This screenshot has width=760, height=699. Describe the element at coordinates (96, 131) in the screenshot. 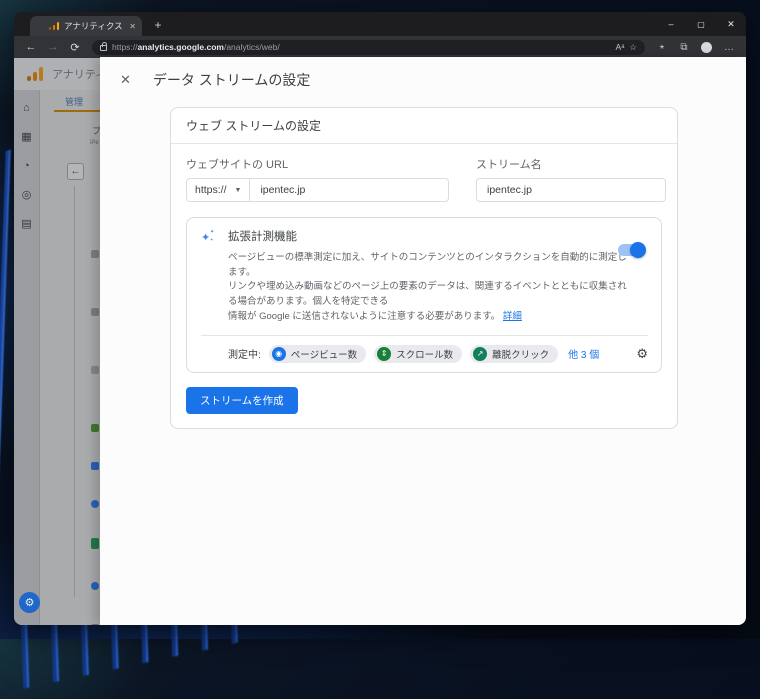

I see `property-column-text: プ` at that location.